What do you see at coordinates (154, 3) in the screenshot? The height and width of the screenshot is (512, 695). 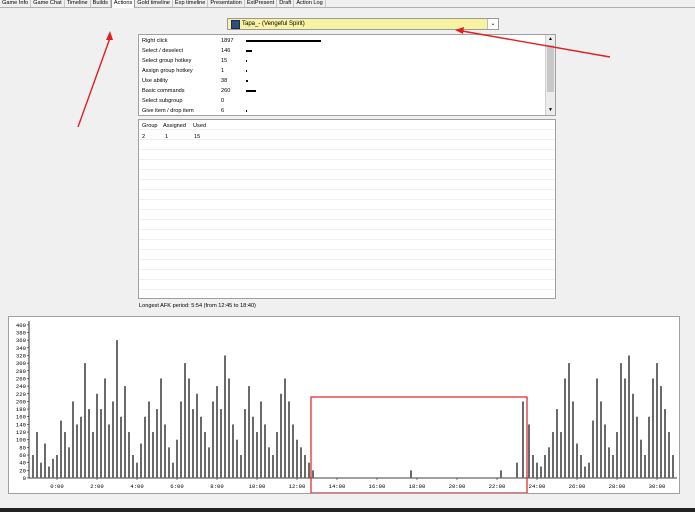 I see `tab-gold-timeline: Gold timeline` at bounding box center [154, 3].